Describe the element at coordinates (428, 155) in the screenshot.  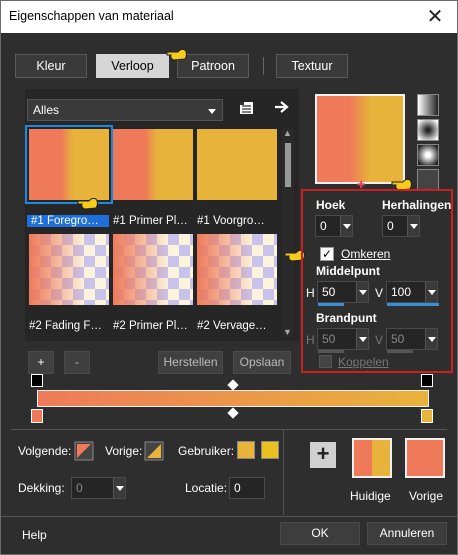
I see `radial-style-button` at that location.